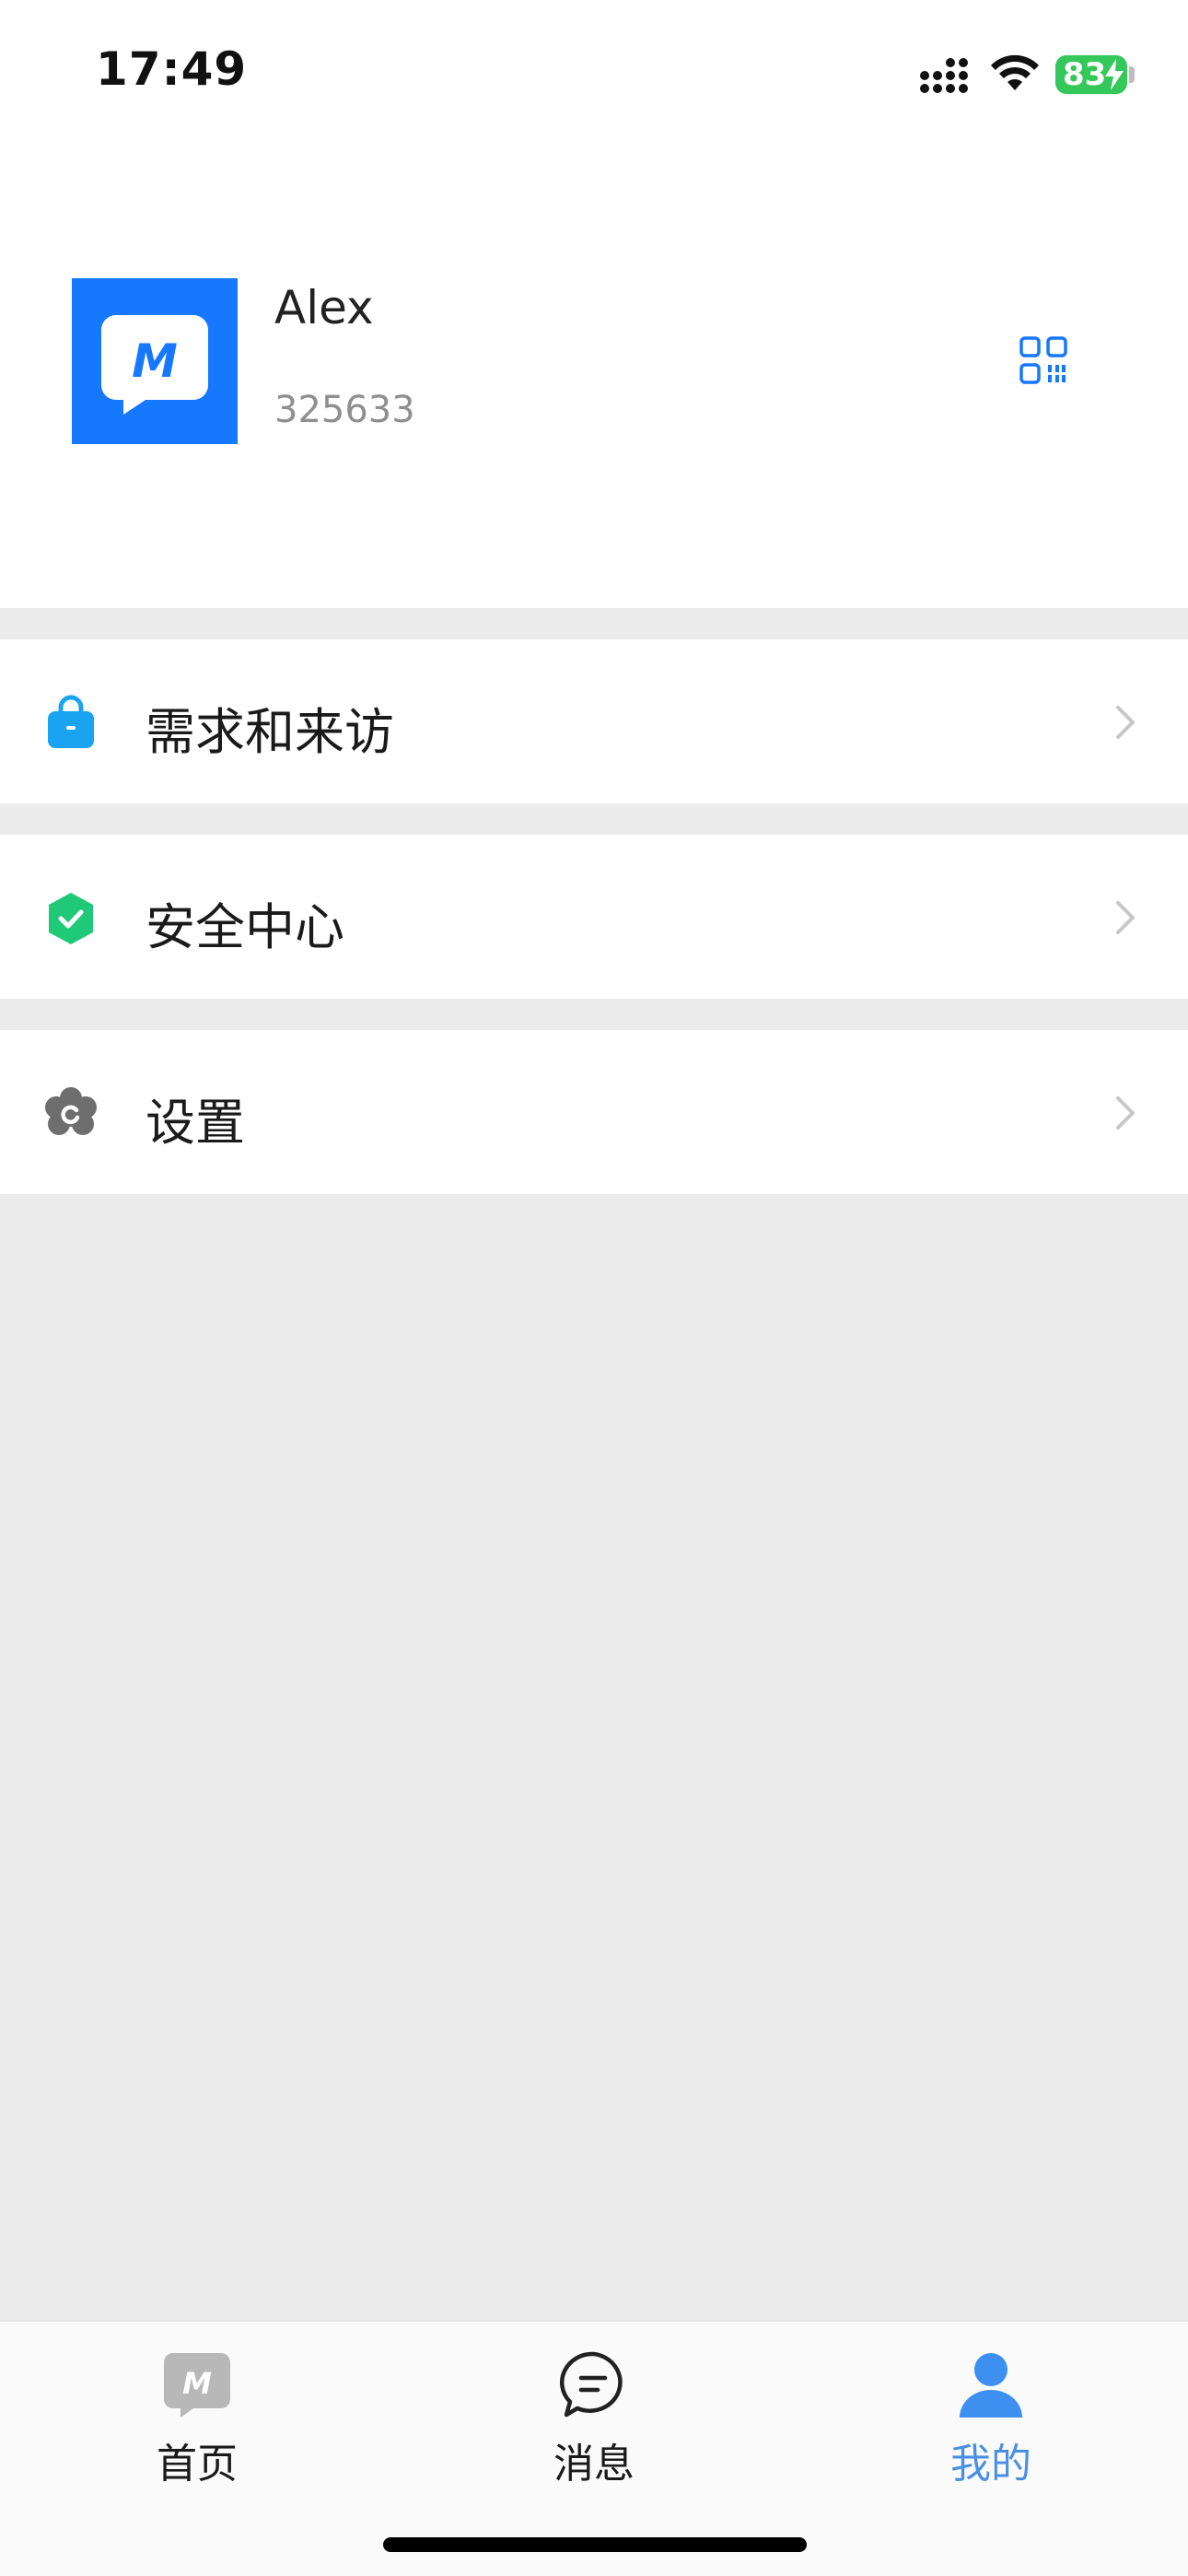 This screenshot has height=2576, width=1188. What do you see at coordinates (1114, 74) in the screenshot?
I see `charging-bolt-icon` at bounding box center [1114, 74].